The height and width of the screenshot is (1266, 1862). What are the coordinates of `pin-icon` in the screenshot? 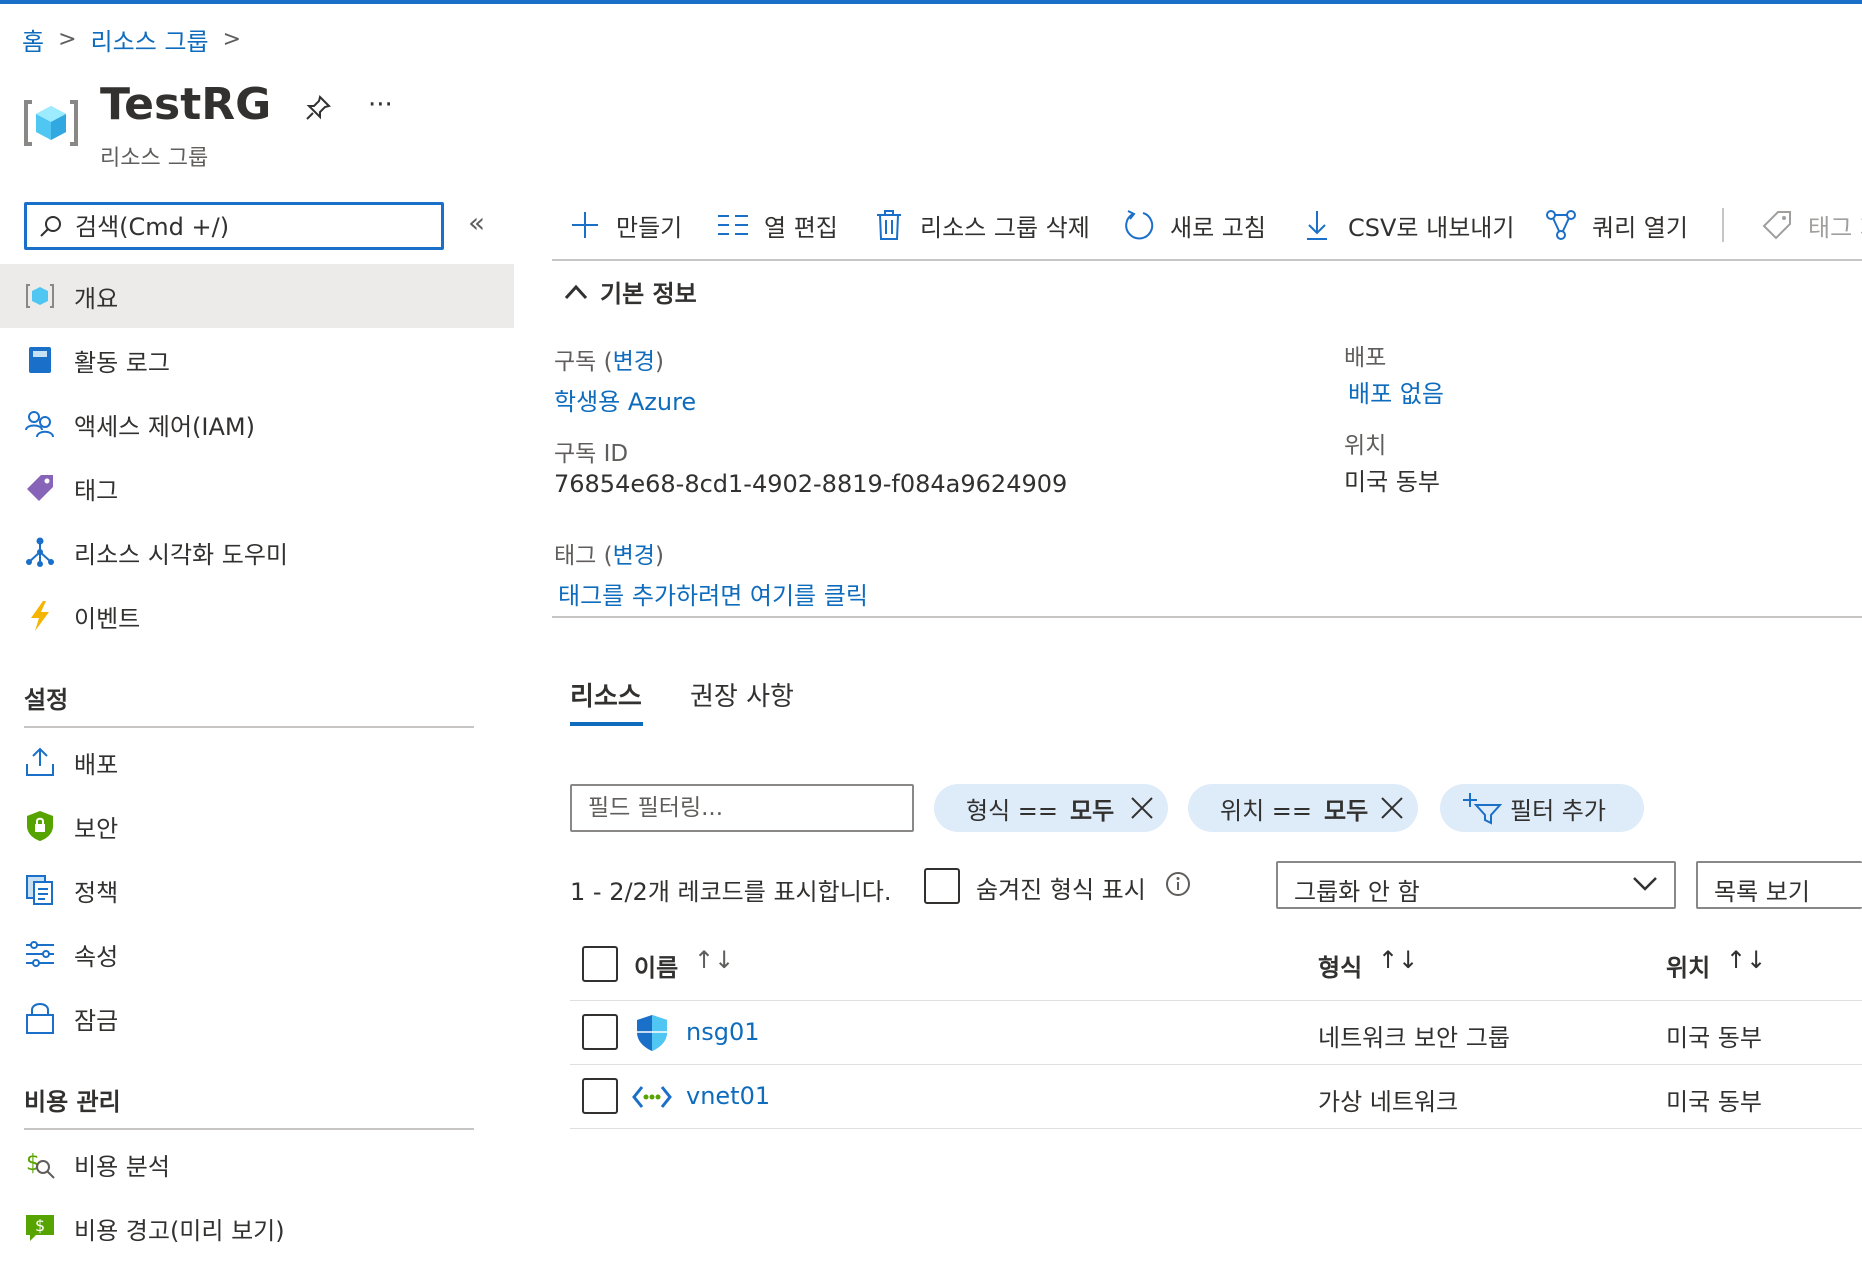 It's located at (318, 108).